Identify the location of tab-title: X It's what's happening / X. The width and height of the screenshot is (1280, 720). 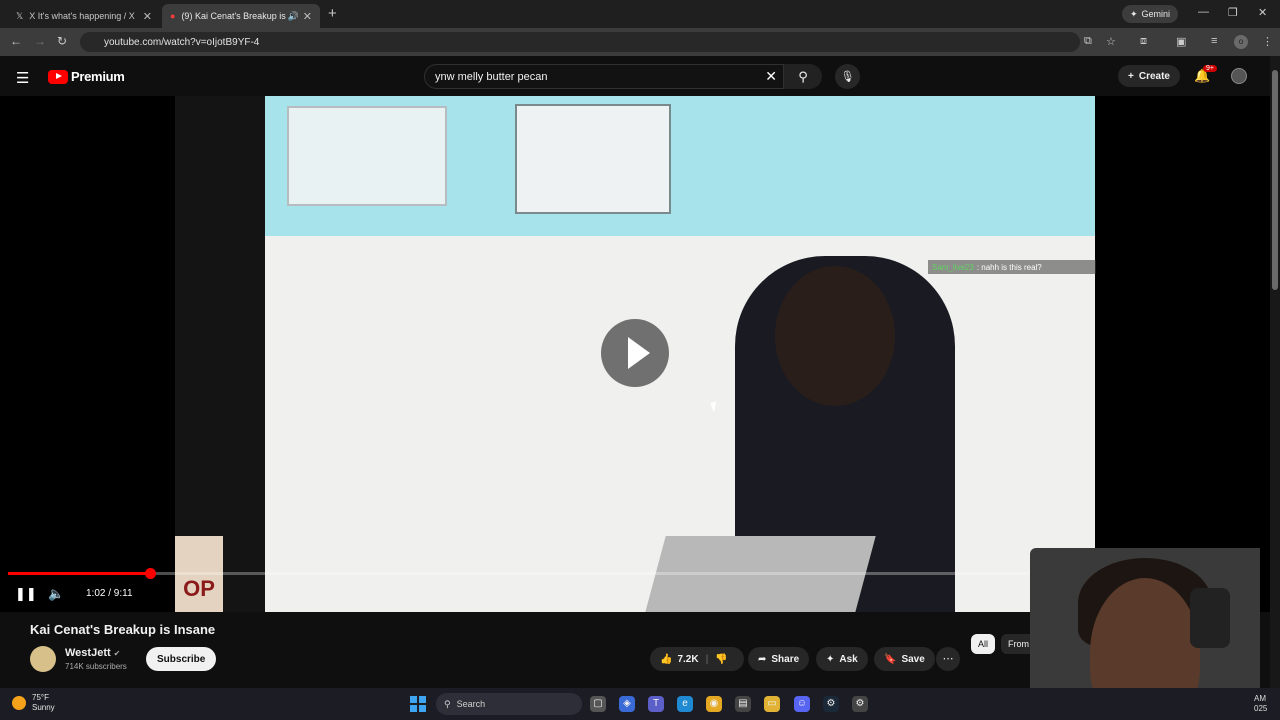
(82, 16).